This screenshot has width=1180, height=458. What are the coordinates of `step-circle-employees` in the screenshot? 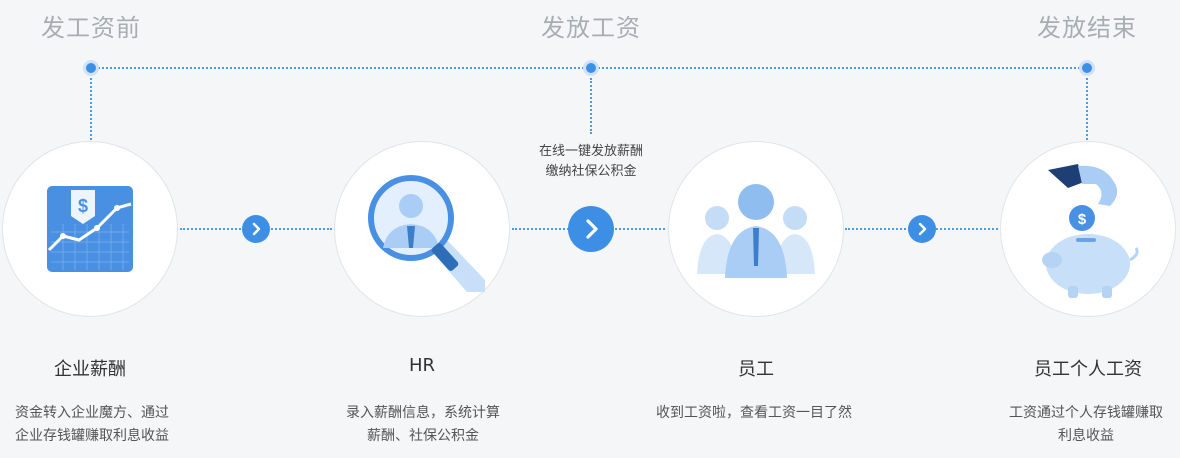 It's located at (756, 229).